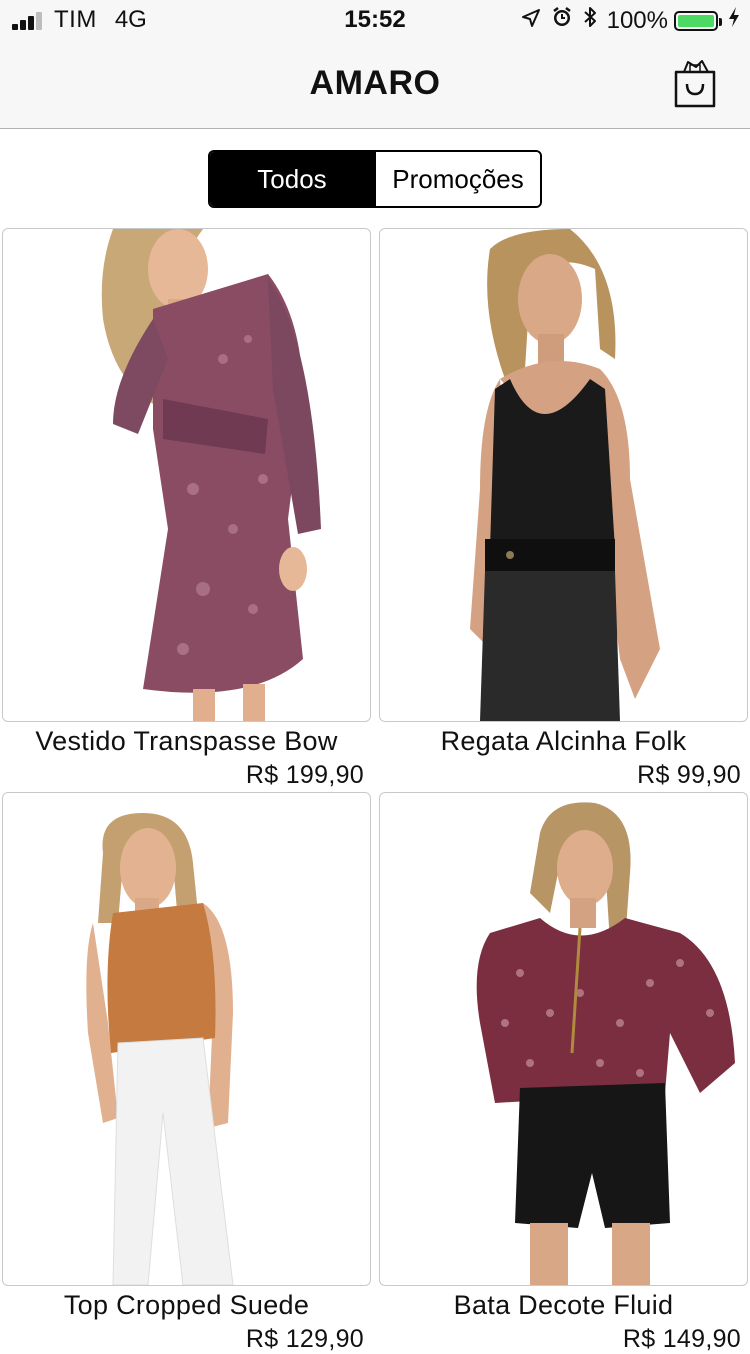 Image resolution: width=750 pixels, height=1354 pixels. I want to click on location-arrow-icon, so click(531, 21).